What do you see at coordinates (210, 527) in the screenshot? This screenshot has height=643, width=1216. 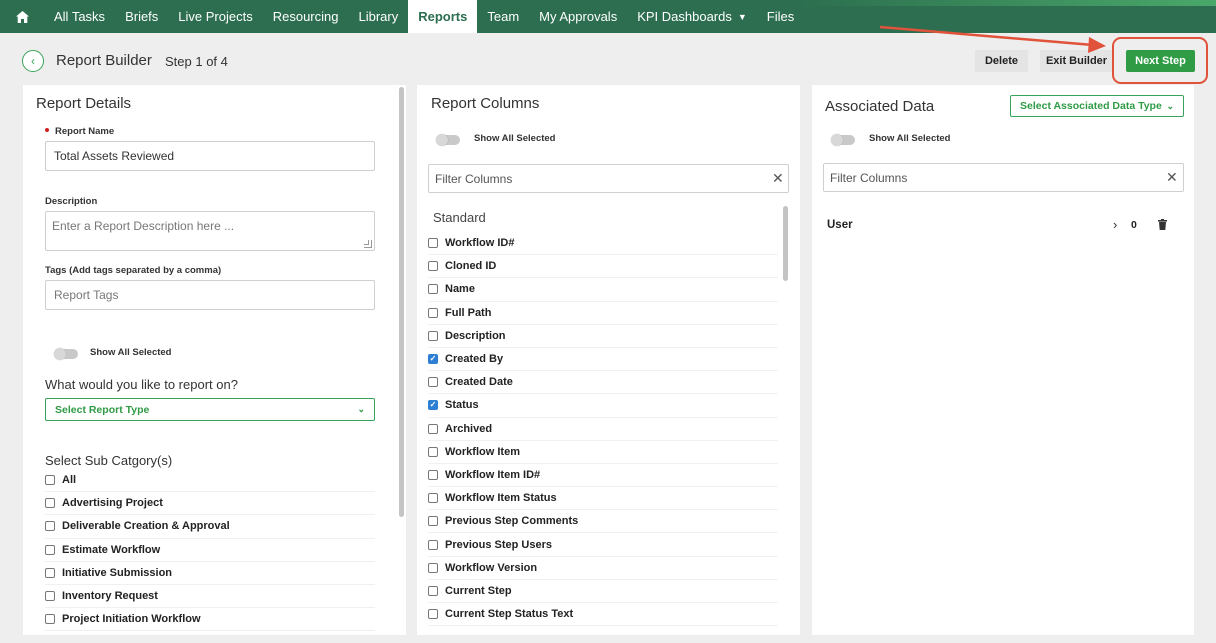 I see `list-item: Deliverable Creation & Approval` at bounding box center [210, 527].